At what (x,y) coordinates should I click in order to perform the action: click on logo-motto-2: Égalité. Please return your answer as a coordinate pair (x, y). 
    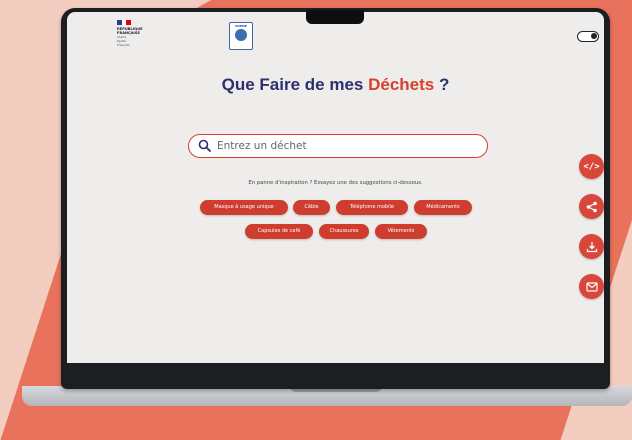
    Looking at the image, I should click on (121, 41).